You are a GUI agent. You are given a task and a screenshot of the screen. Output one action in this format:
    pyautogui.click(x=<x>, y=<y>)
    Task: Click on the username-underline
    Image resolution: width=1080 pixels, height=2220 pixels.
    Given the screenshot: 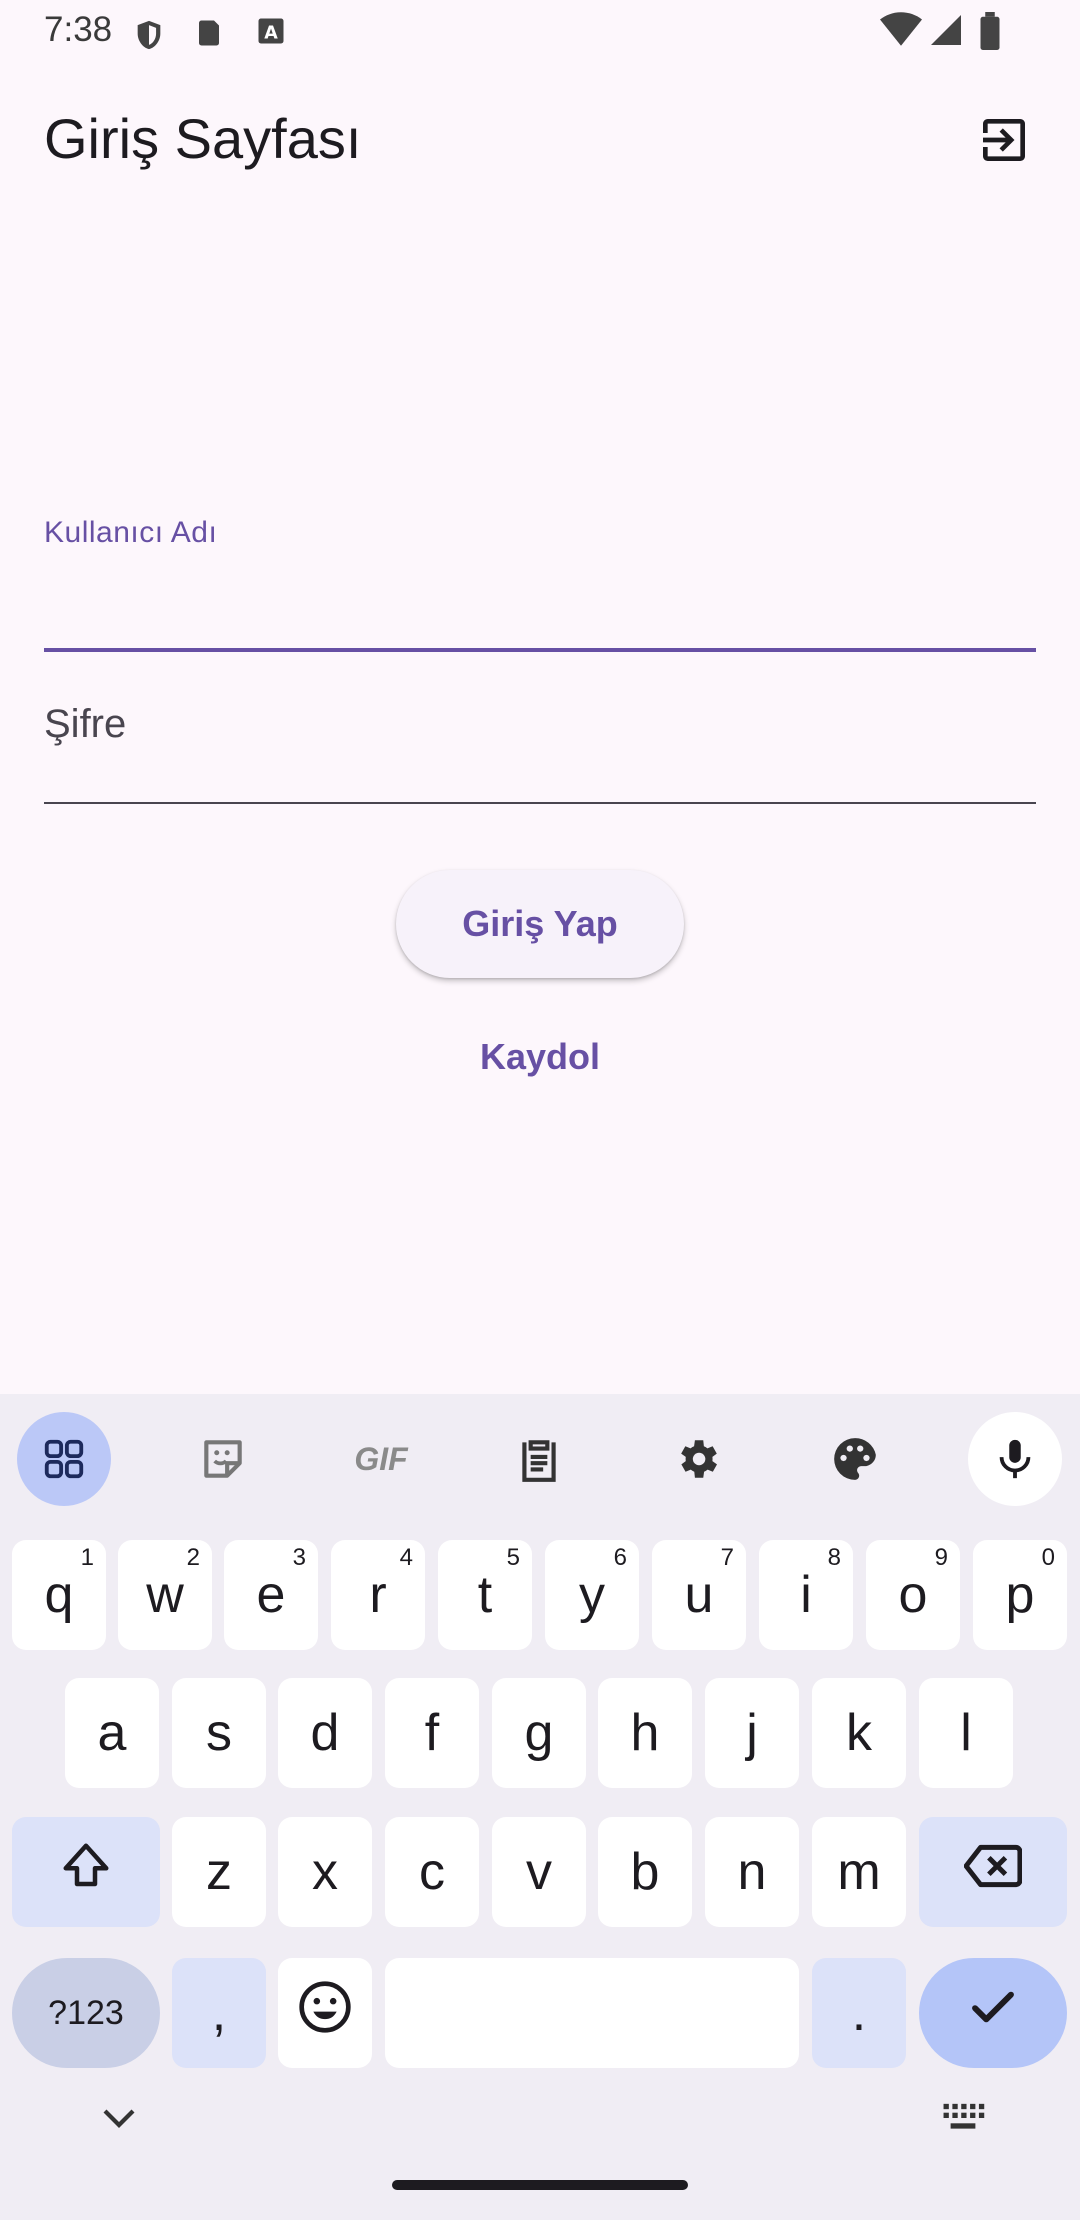 What is the action you would take?
    pyautogui.click(x=540, y=650)
    